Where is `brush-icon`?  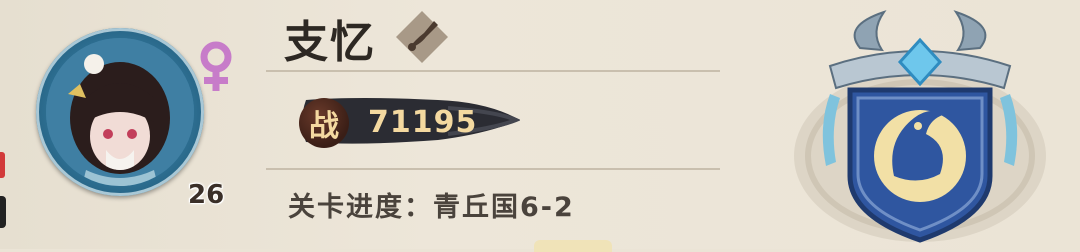
brush-icon is located at coordinates (422, 37).